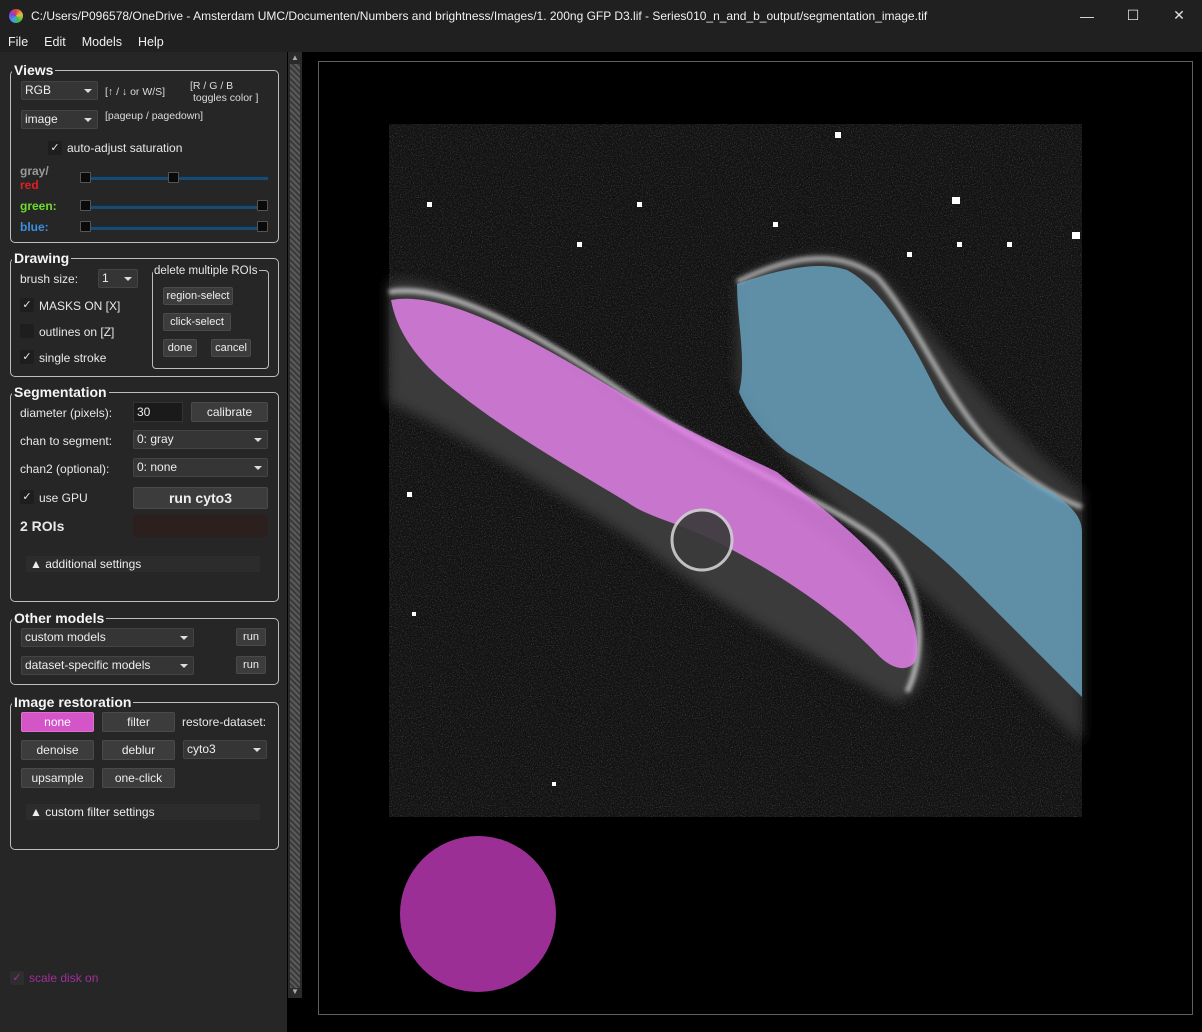 The height and width of the screenshot is (1032, 1202). Describe the element at coordinates (88, 665) in the screenshot. I see `dataset-models-value: dataset-specific models` at that location.